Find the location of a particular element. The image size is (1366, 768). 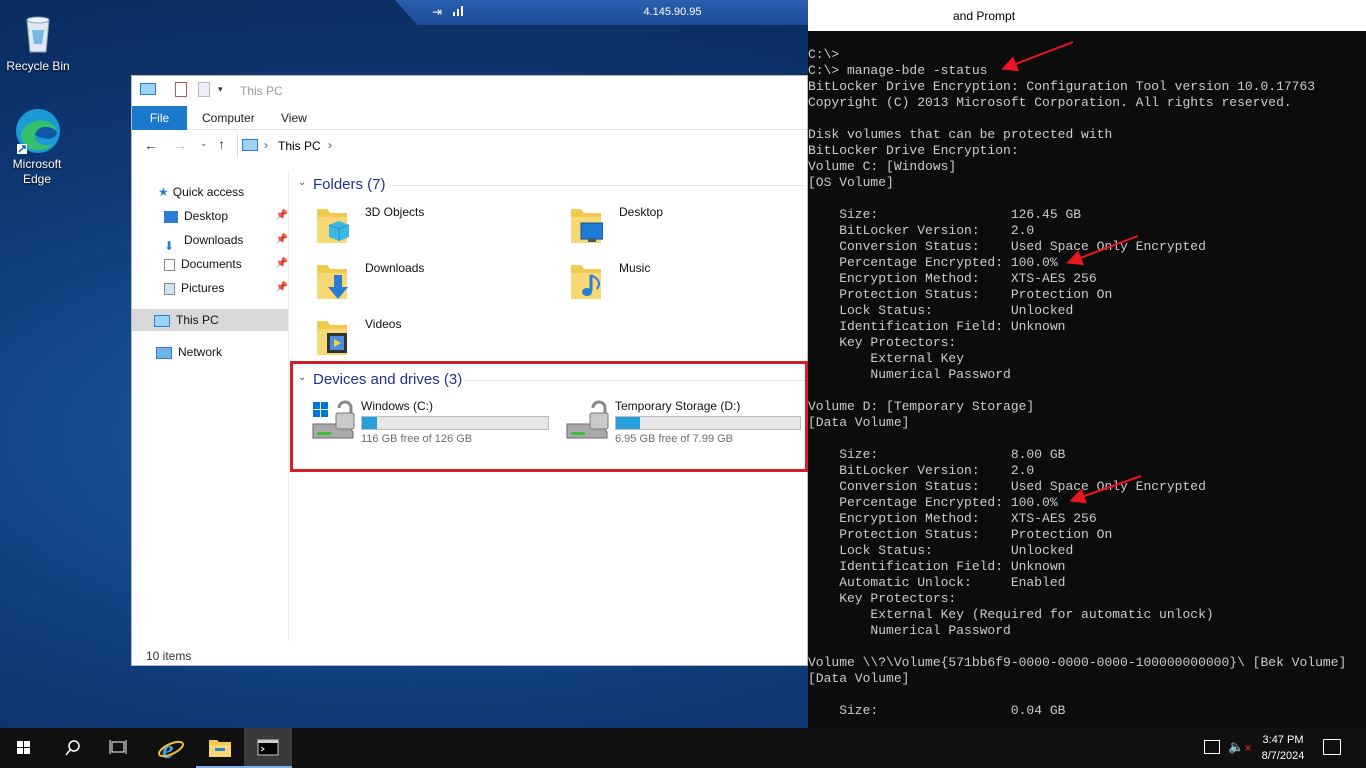

explorer-titlebar: ▾ This PC is located at coordinates (469, 90).